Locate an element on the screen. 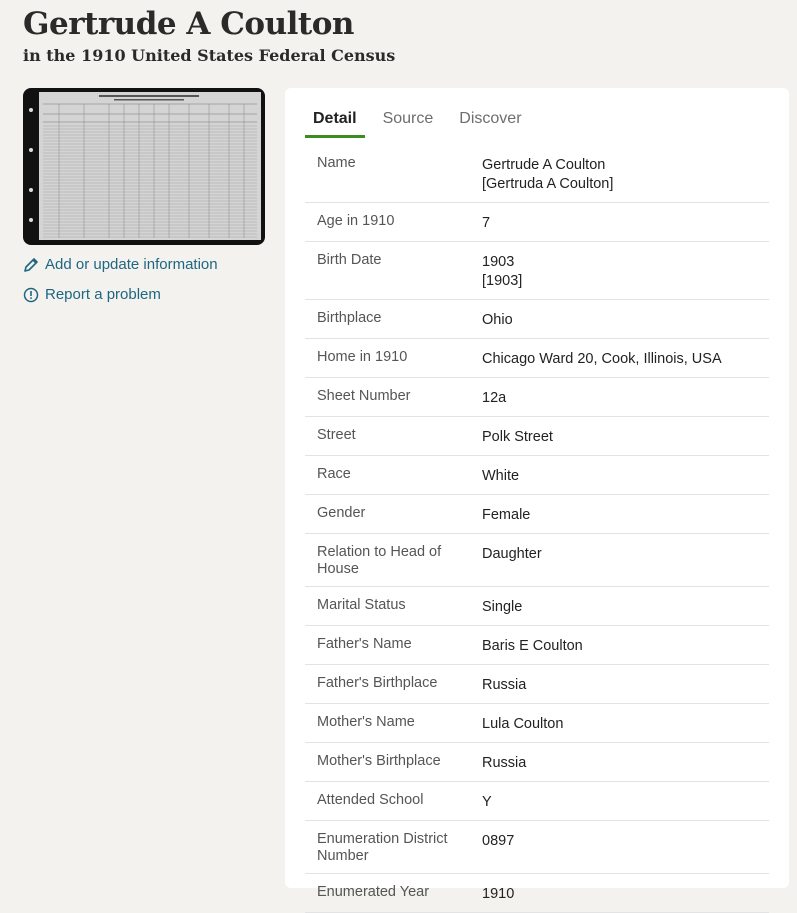  table-row: Father's Name Baris E Coulton is located at coordinates (537, 645).